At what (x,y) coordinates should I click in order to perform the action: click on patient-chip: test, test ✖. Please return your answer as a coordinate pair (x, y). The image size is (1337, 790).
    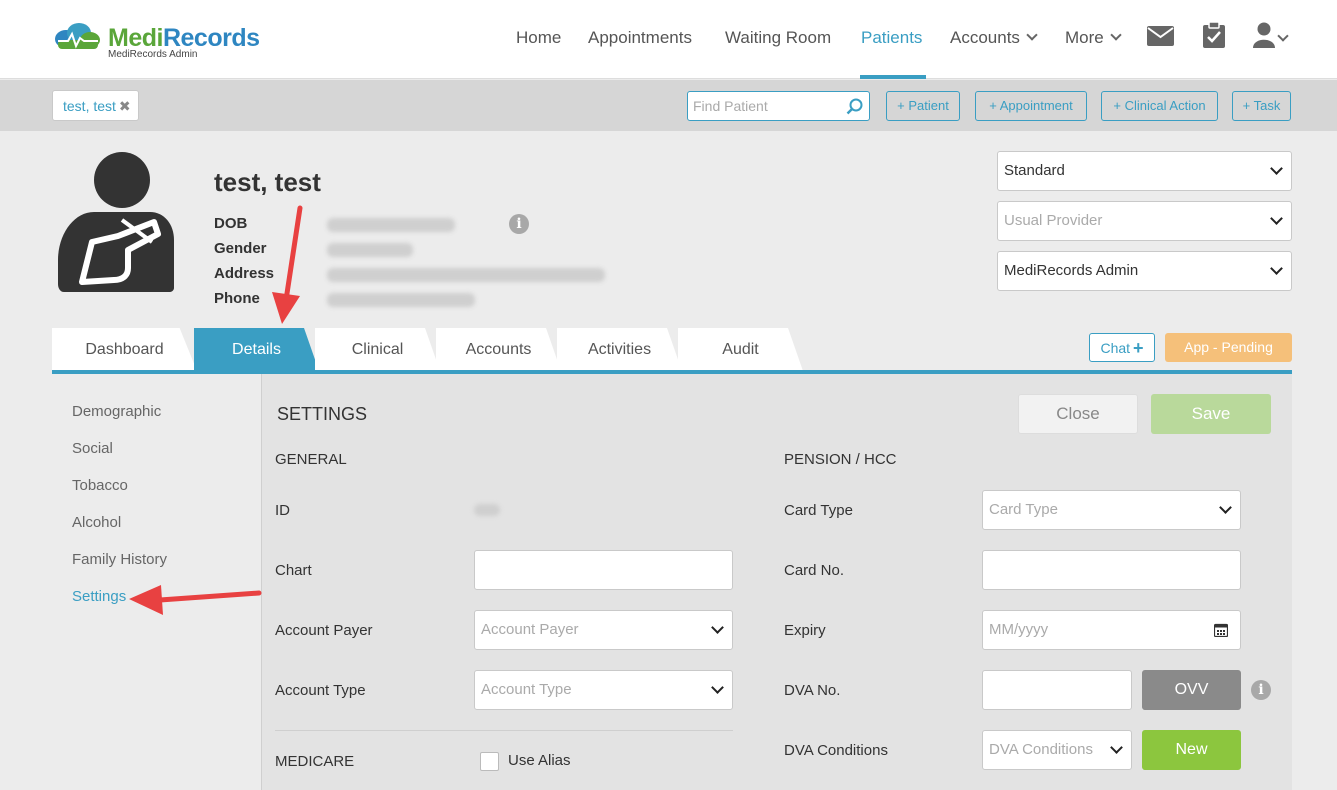
    Looking at the image, I should click on (95, 105).